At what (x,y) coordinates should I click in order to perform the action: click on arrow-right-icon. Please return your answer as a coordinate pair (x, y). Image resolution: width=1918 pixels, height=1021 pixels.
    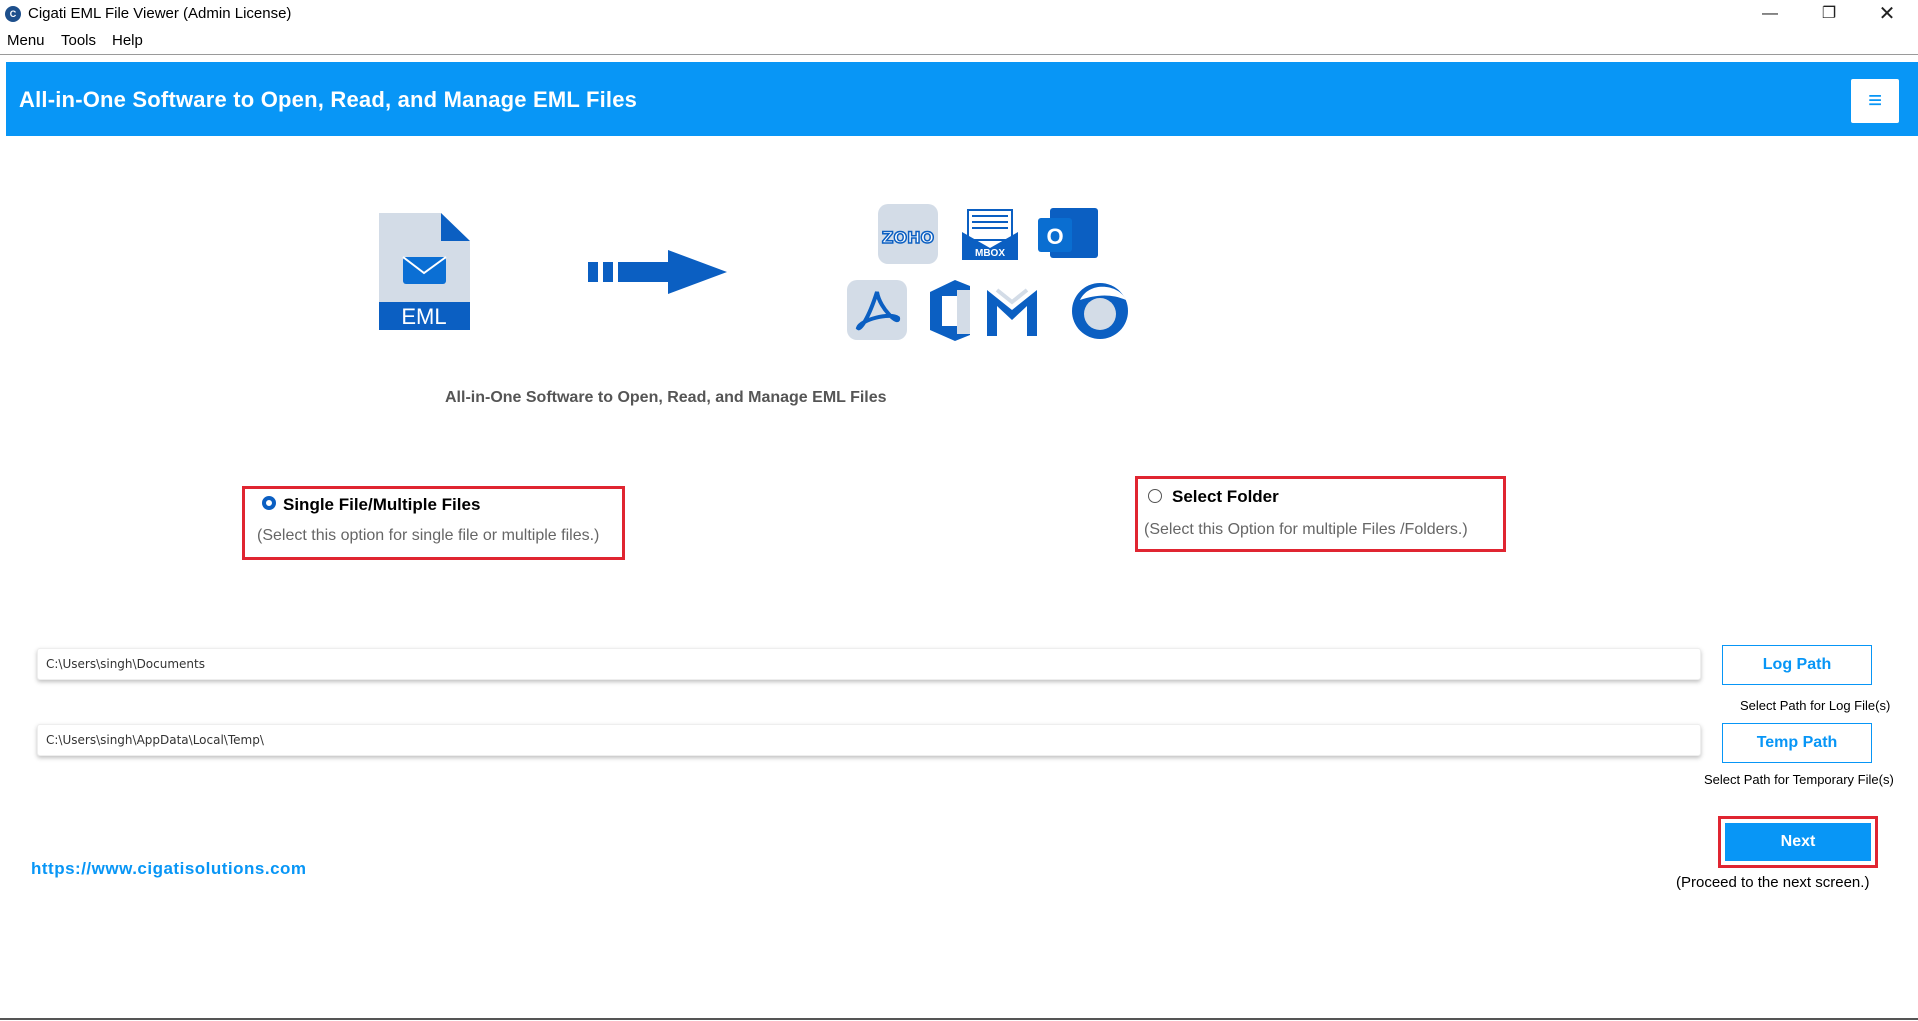
    Looking at the image, I should click on (657, 272).